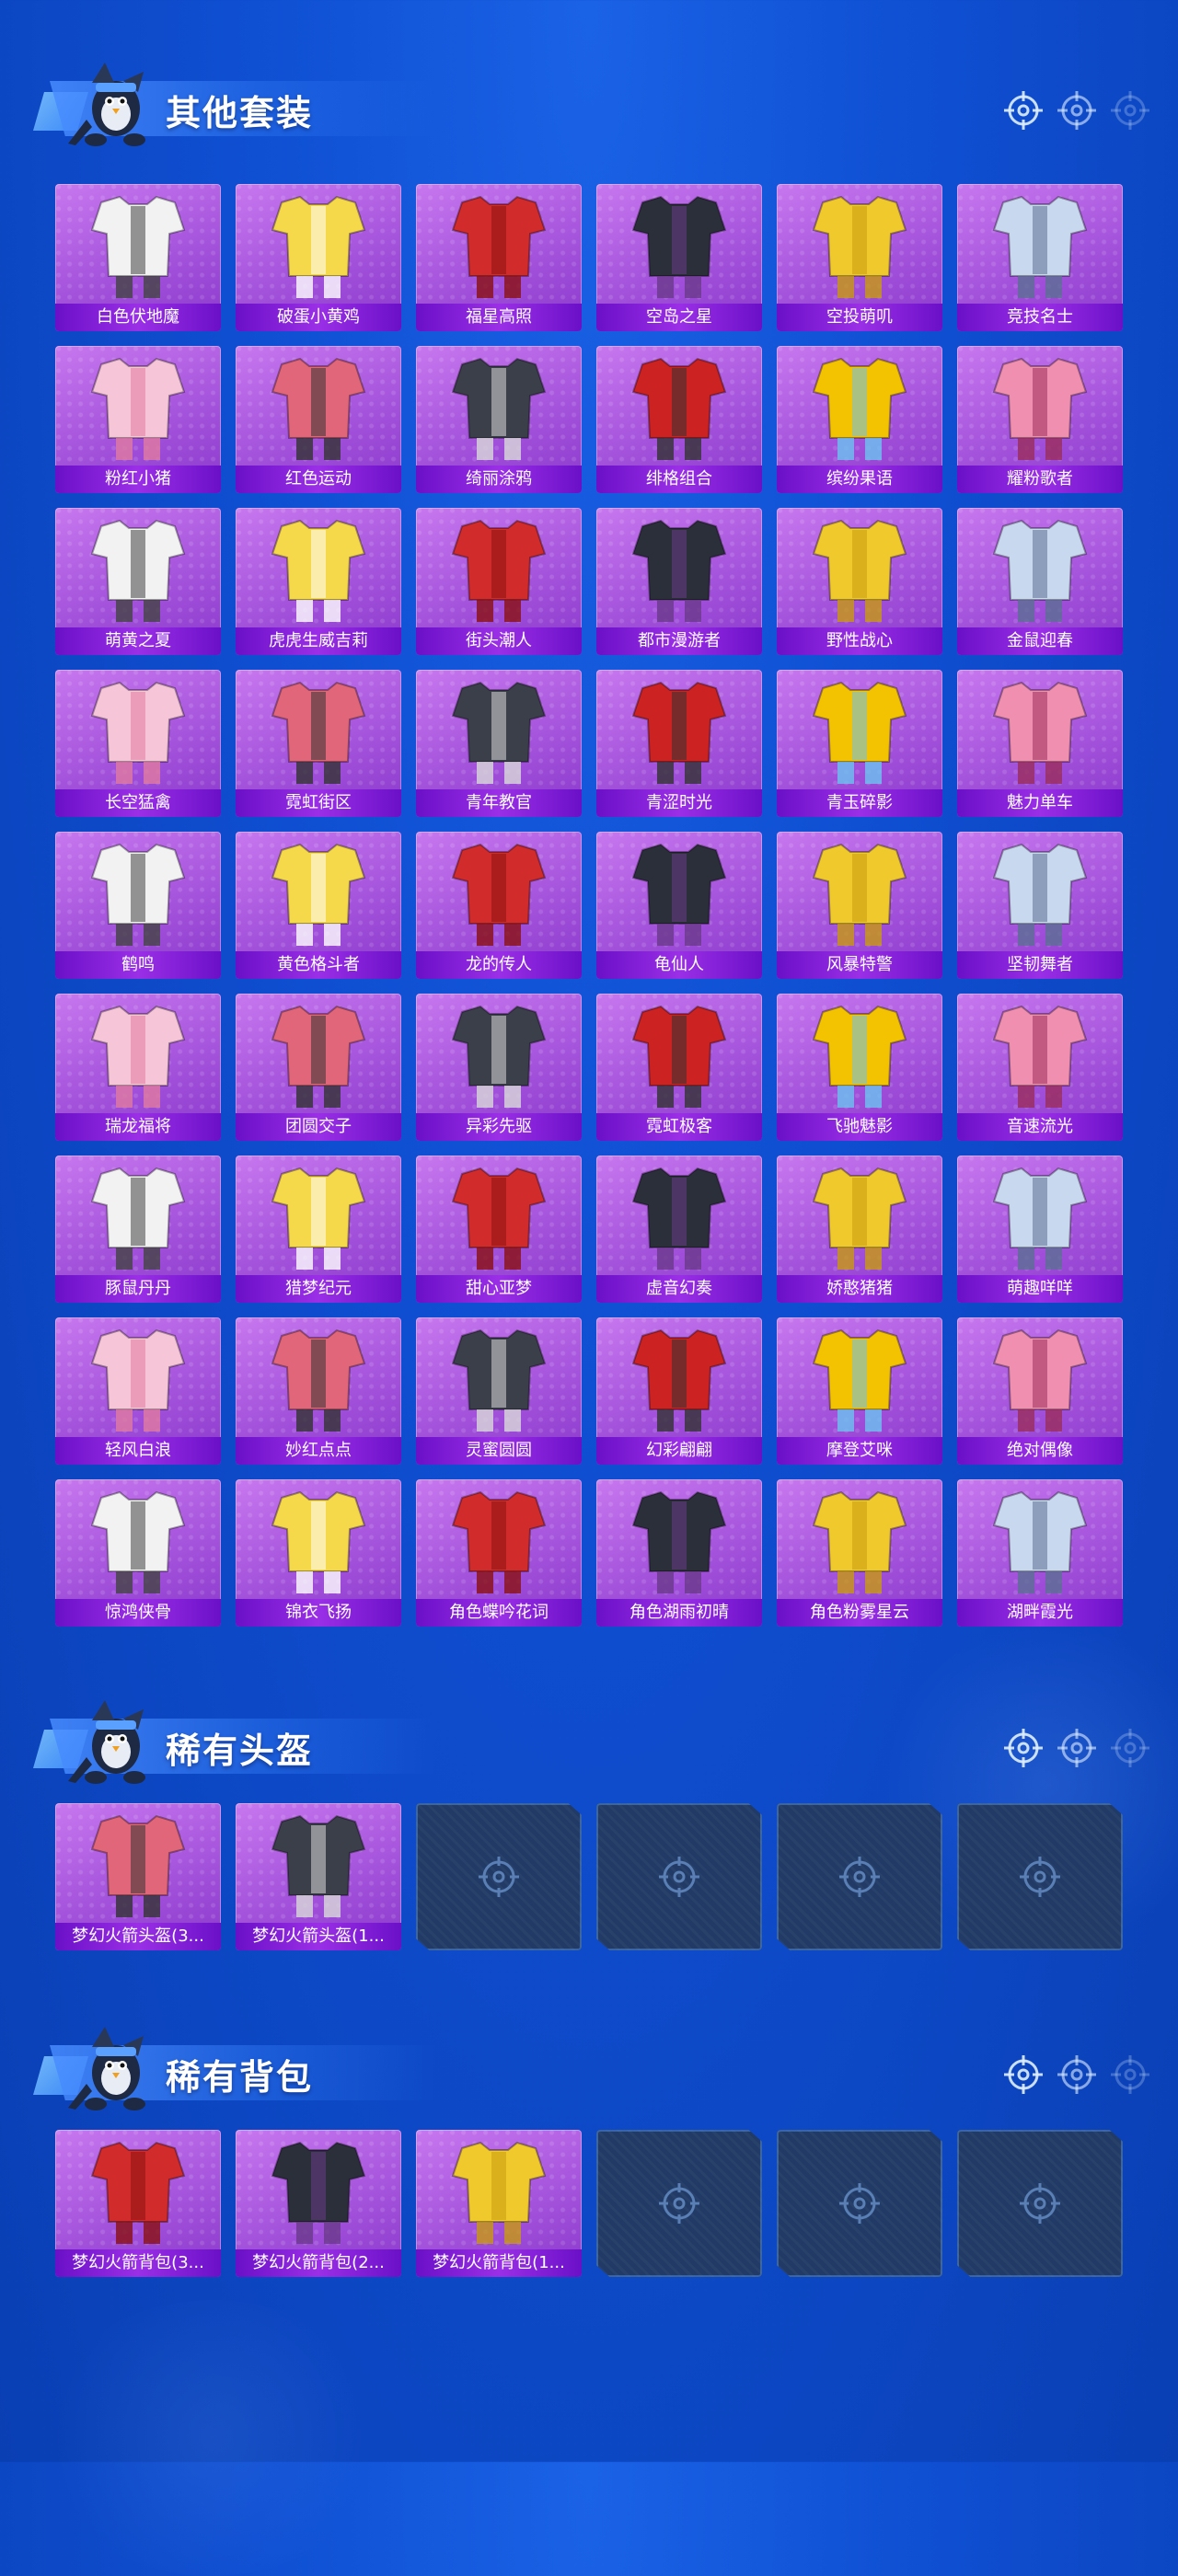  I want to click on item-card: 锦衣飞扬, so click(318, 1553).